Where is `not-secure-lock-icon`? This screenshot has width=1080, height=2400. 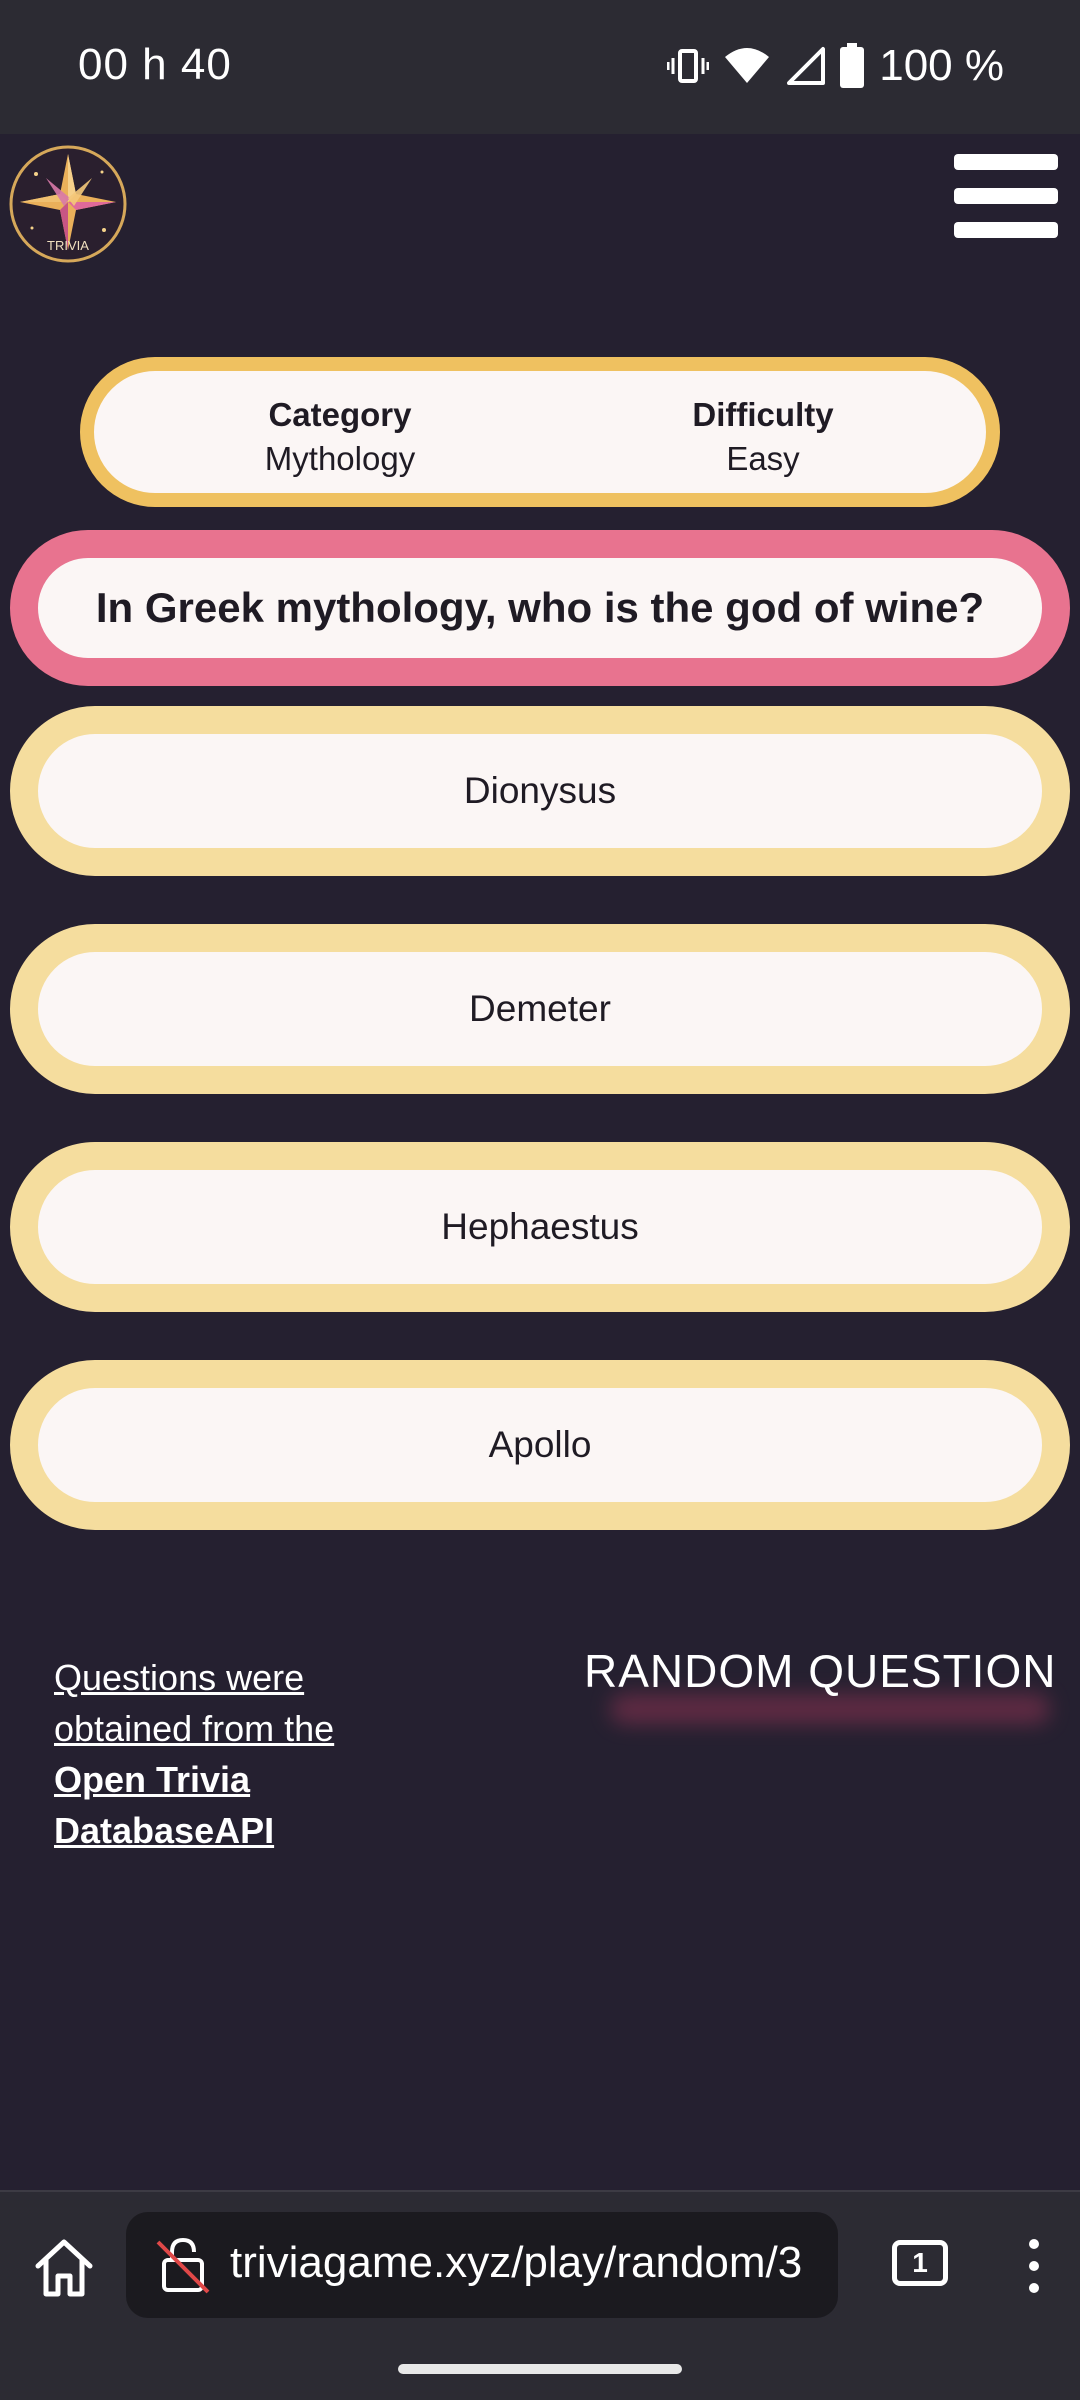 not-secure-lock-icon is located at coordinates (183, 2265).